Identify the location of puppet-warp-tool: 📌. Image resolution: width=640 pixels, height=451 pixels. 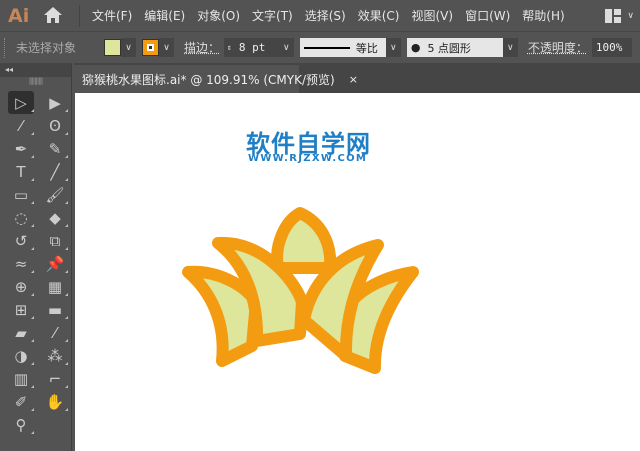
(55, 263).